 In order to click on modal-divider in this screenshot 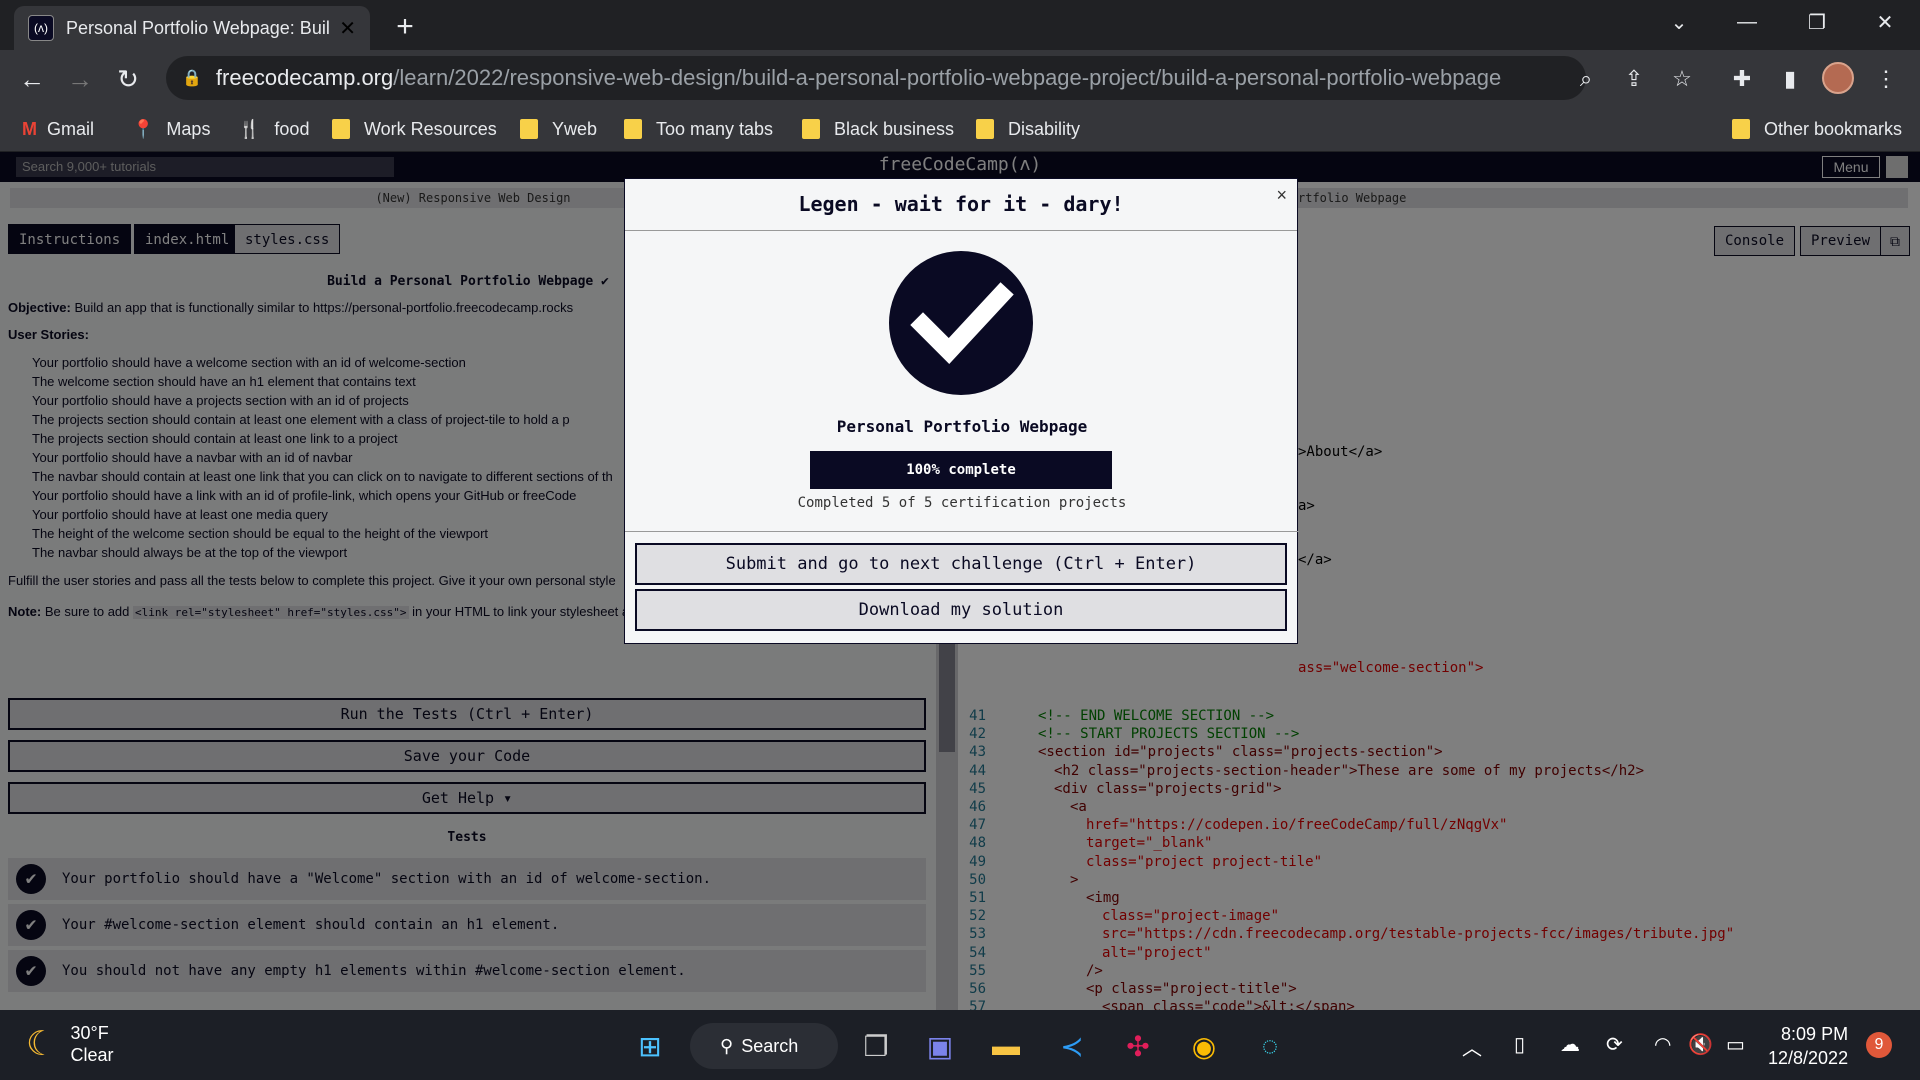, I will do `click(962, 531)`.